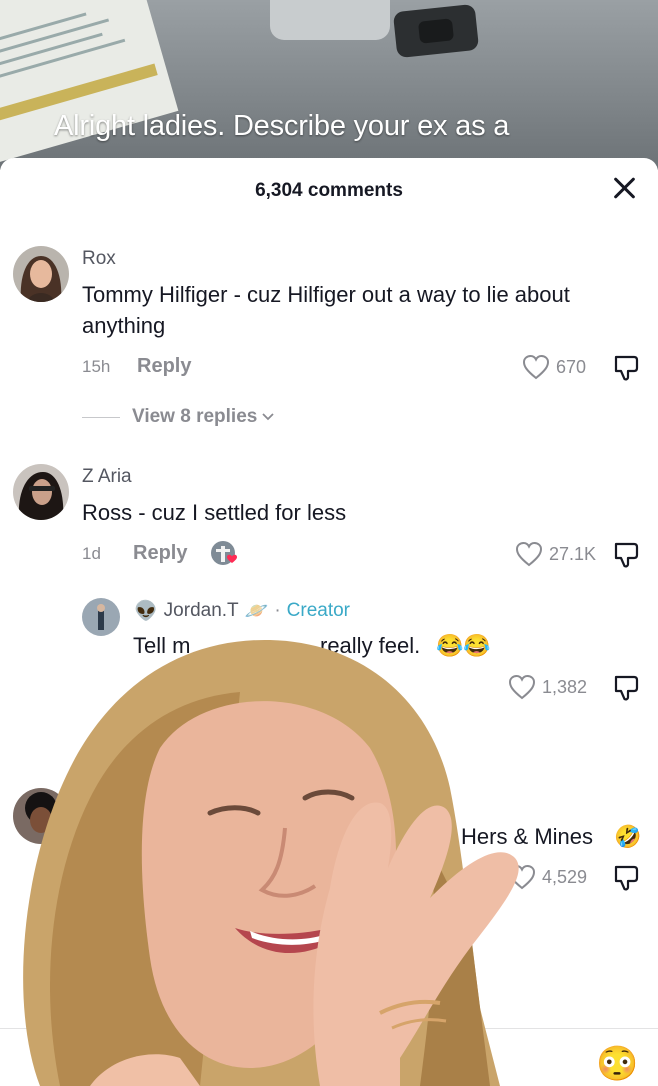 The width and height of the screenshot is (658, 1086). Describe the element at coordinates (330, 20) in the screenshot. I see `ceiling-light` at that location.